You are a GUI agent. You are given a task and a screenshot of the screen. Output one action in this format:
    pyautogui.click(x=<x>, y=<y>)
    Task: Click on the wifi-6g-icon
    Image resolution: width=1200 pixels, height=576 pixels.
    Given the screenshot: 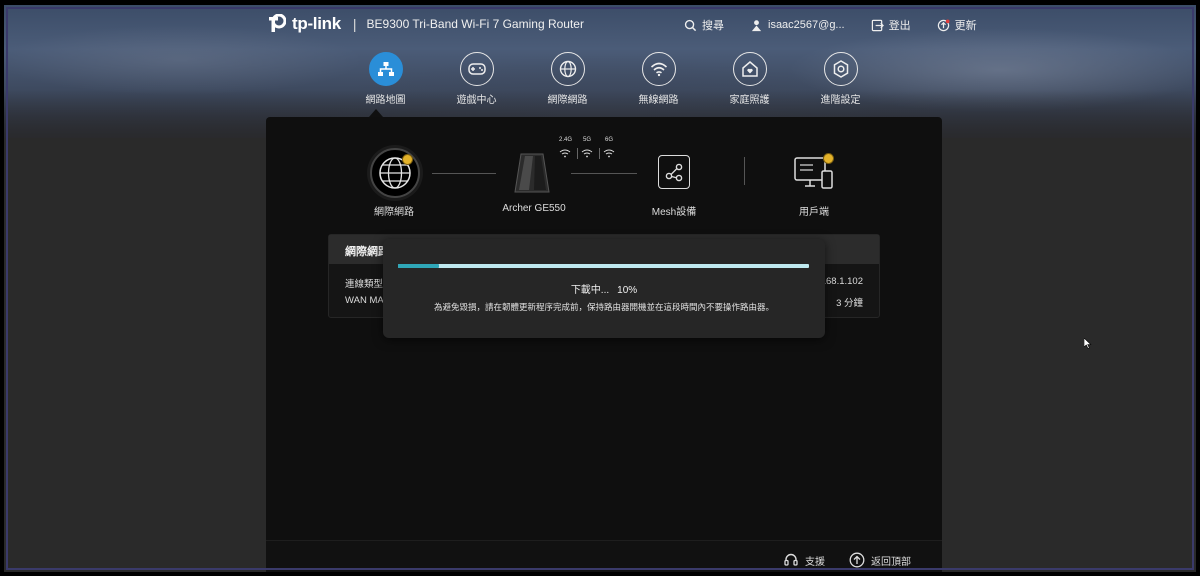 What is the action you would take?
    pyautogui.click(x=609, y=153)
    